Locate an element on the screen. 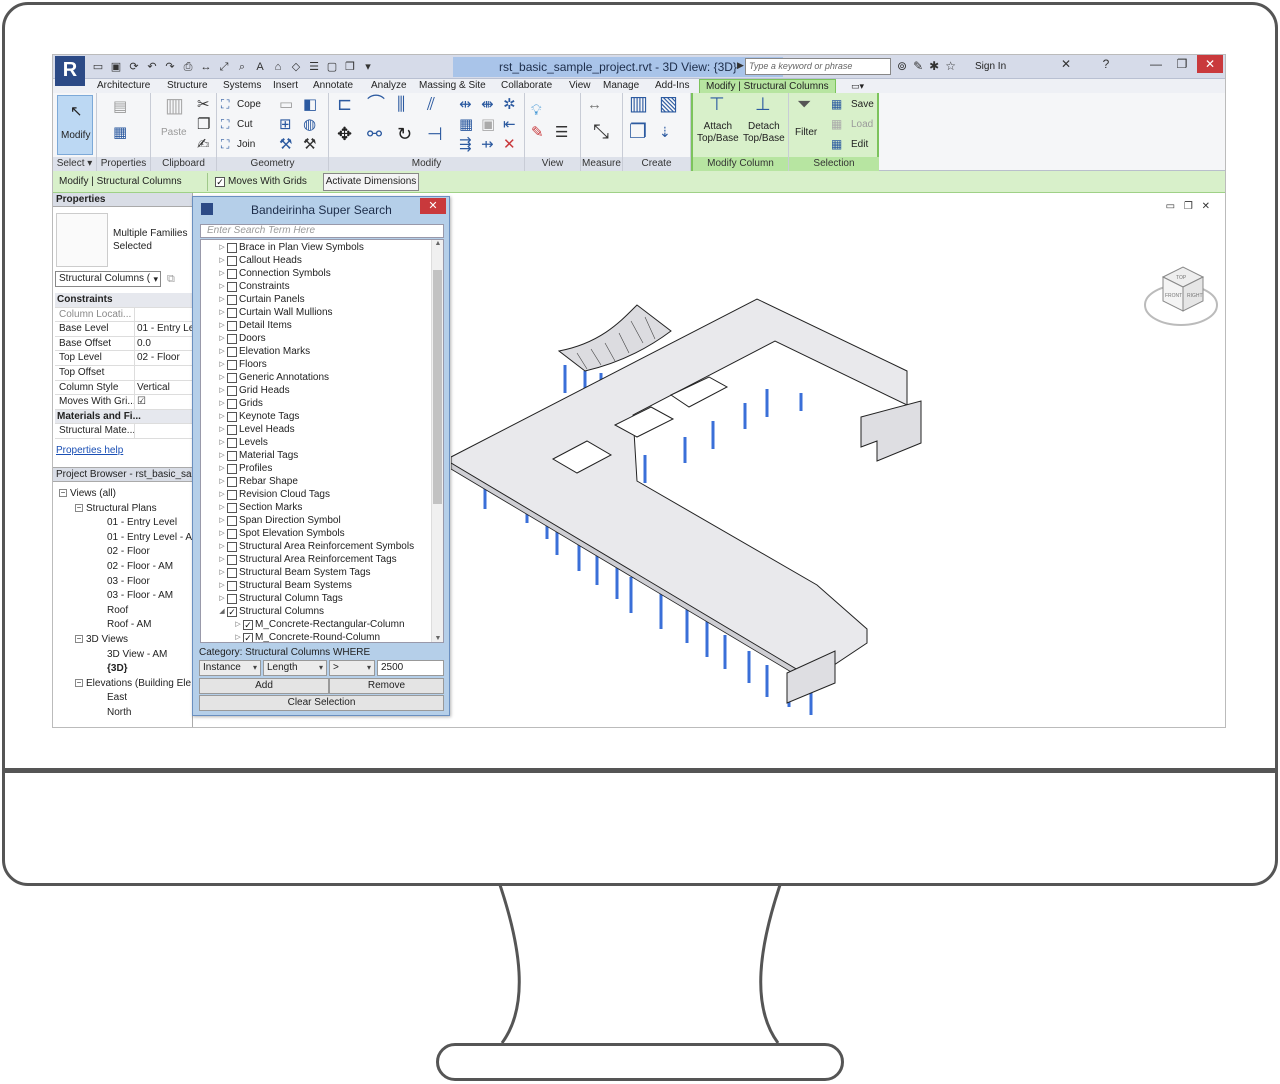 Image resolution: width=1280 pixels, height=1084 pixels. binoculars-icon: ⊚ is located at coordinates (902, 66).